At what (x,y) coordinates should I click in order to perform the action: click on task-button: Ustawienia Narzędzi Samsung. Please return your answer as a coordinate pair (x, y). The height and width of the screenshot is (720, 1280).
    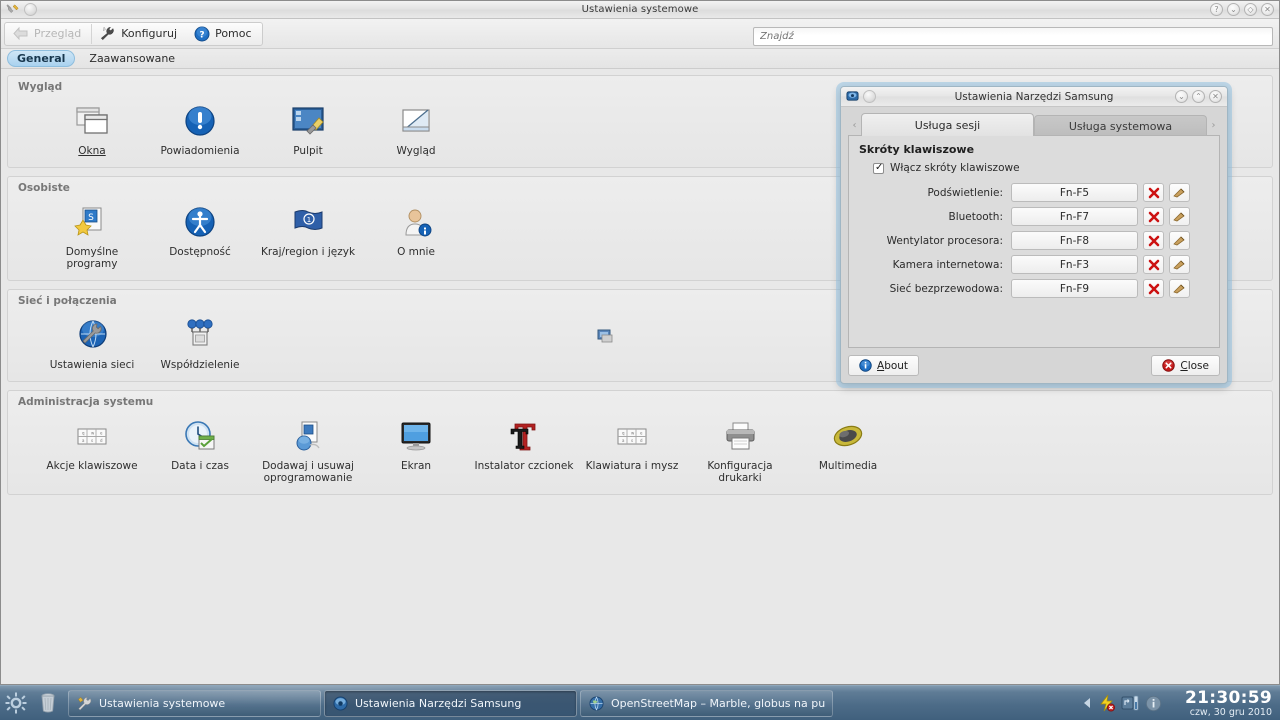
    Looking at the image, I should click on (450, 703).